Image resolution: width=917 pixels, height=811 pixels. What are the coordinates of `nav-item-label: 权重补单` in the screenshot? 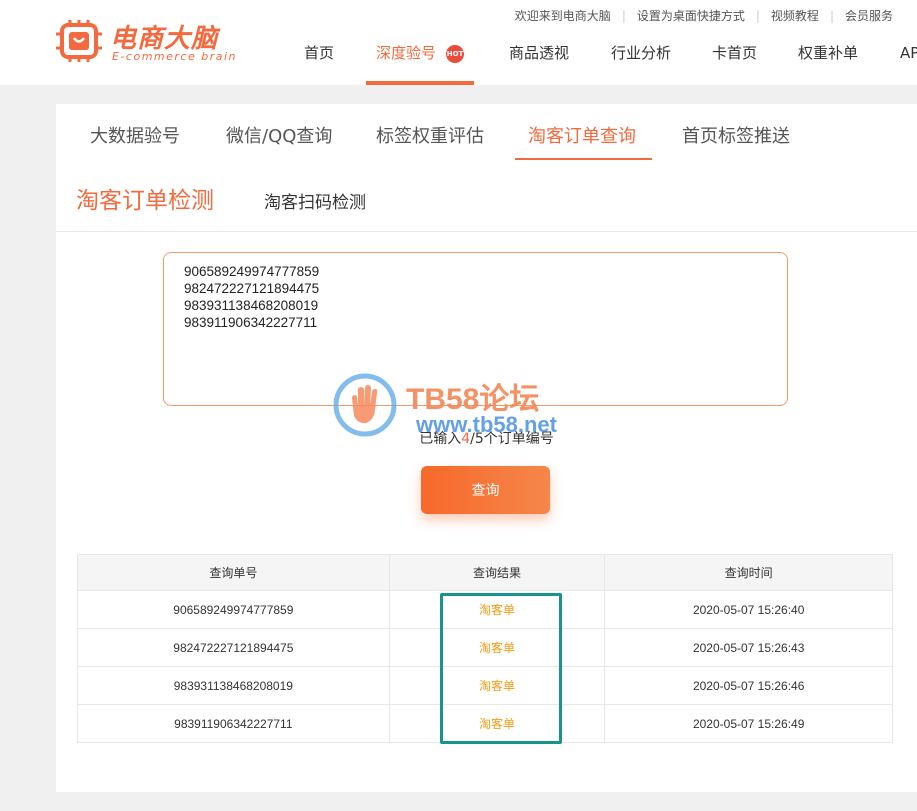 It's located at (828, 53).